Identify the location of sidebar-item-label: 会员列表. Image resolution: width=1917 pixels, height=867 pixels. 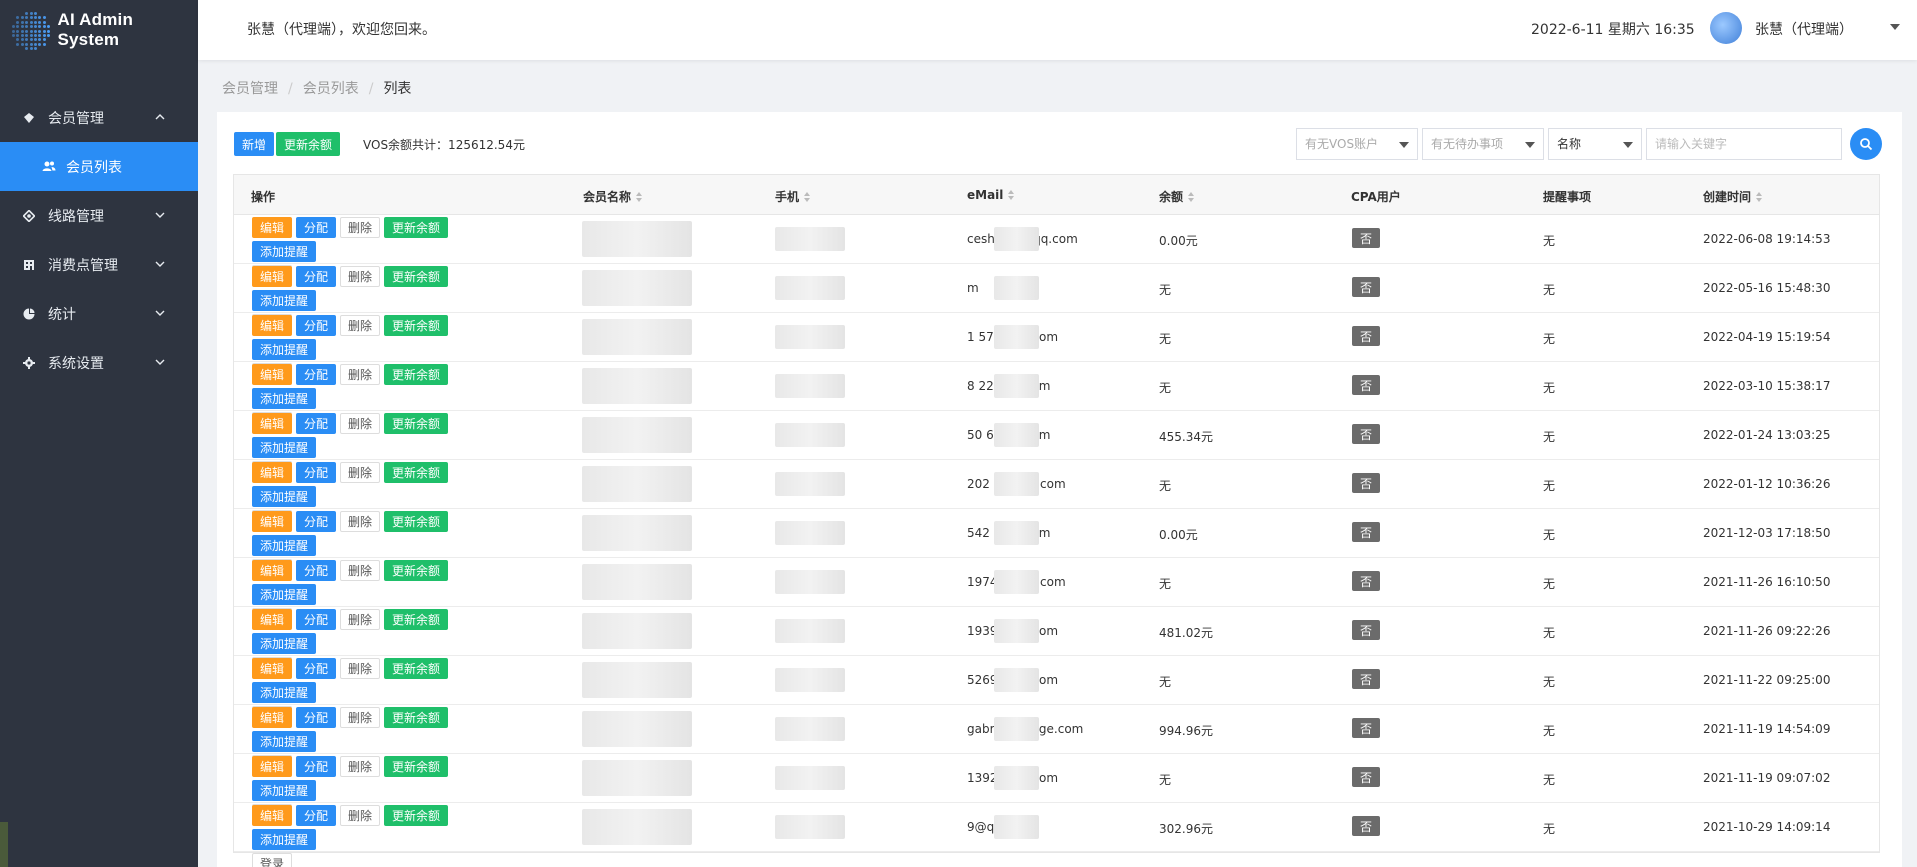
(94, 167).